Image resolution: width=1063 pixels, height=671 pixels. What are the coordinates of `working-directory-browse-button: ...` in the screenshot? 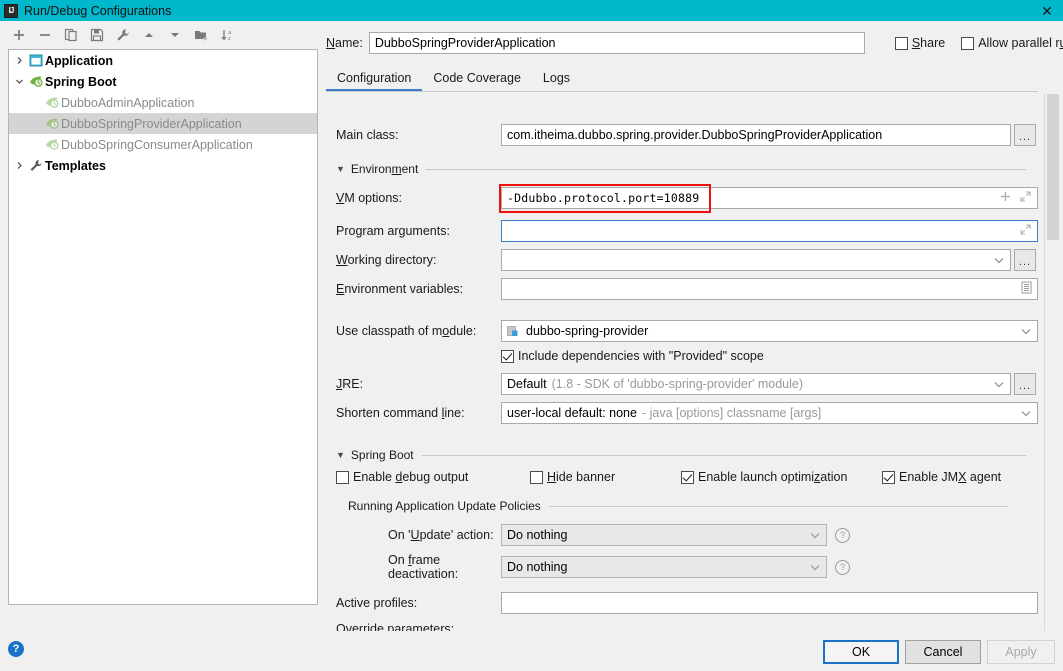 It's located at (1025, 260).